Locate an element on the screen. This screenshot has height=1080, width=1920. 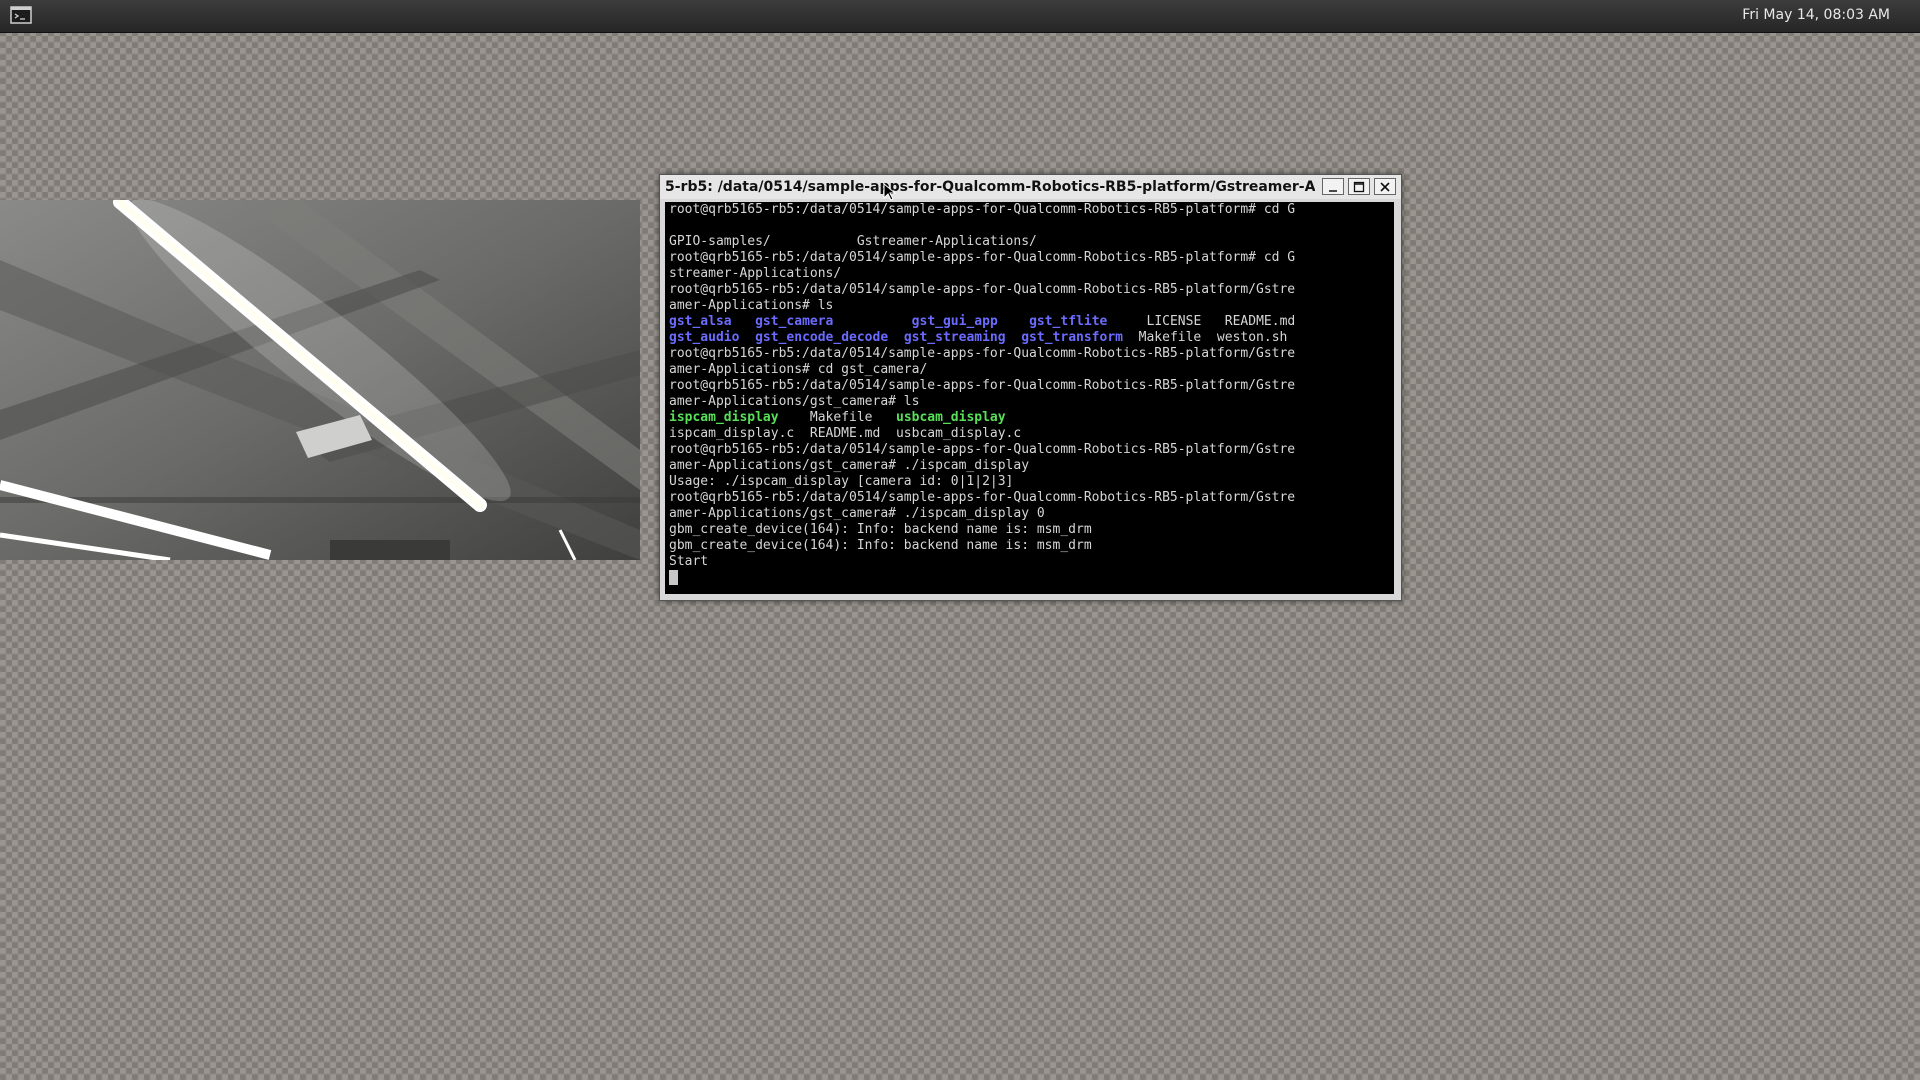
terminal-launcher-icon is located at coordinates (21, 15).